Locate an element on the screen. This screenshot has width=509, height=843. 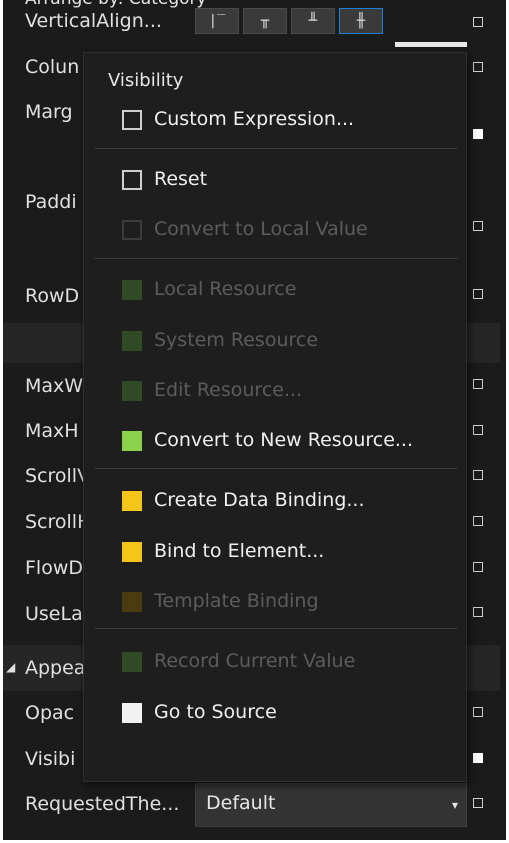
vertical-alignment-buttons: |‾ ╥ ╨ ╫ is located at coordinates (290, 22).